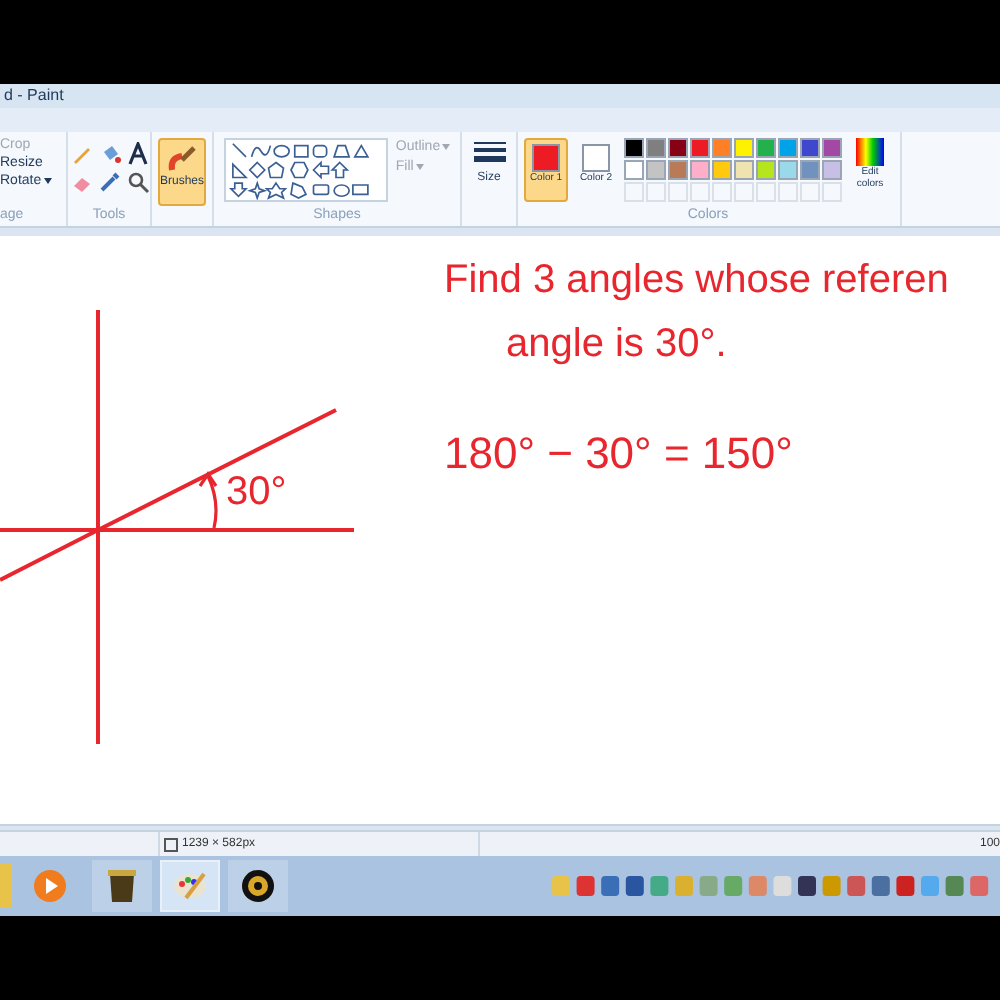 The width and height of the screenshot is (1000, 1000). I want to click on color-spectrum-icon, so click(870, 152).